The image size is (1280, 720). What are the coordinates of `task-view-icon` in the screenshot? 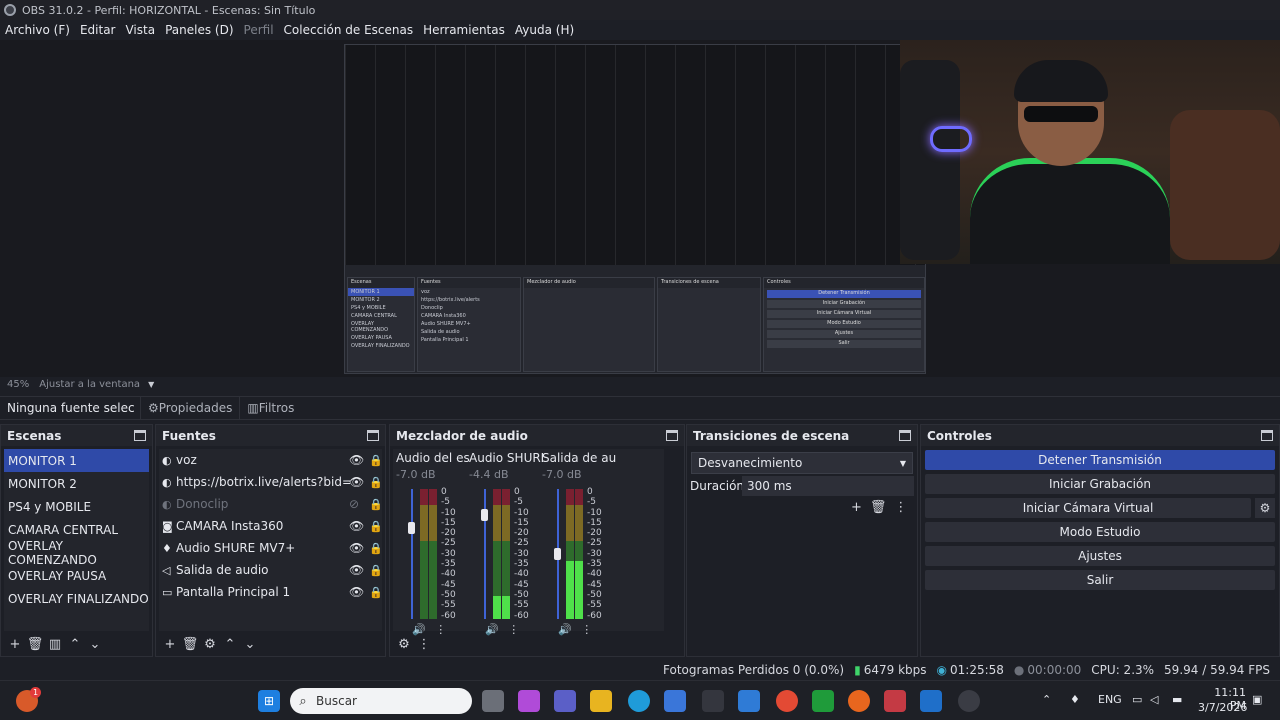 It's located at (493, 701).